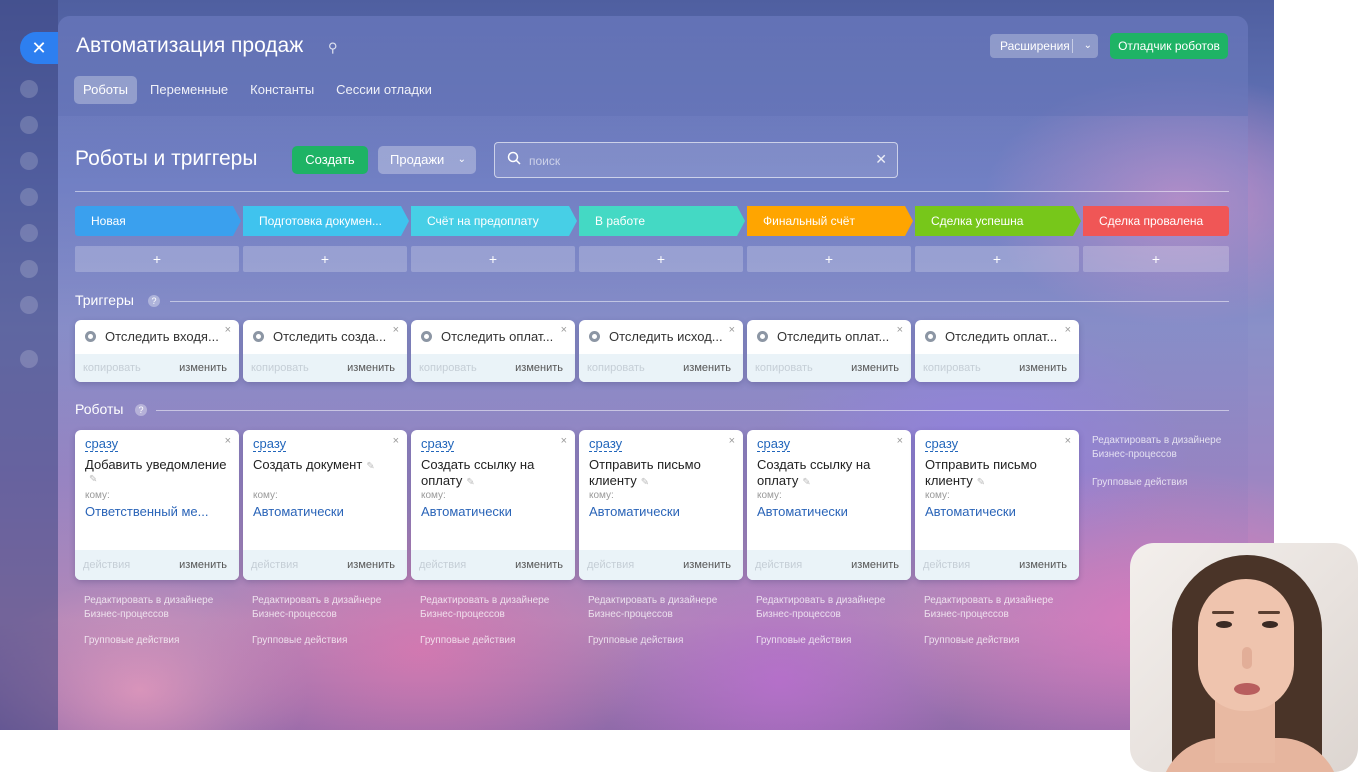  I want to click on help-icon: ?, so click(154, 301).